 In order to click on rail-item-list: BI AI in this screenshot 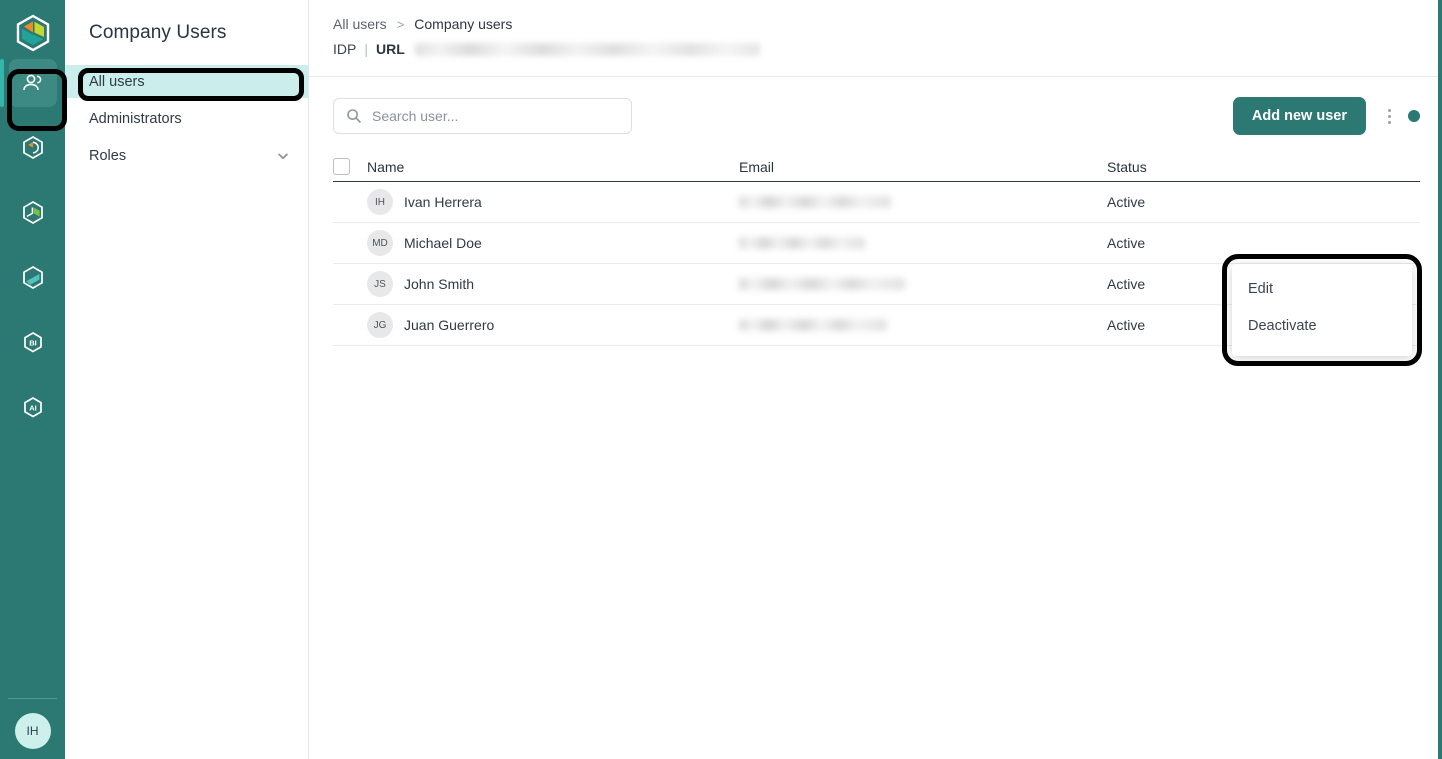, I will do `click(32, 254)`.